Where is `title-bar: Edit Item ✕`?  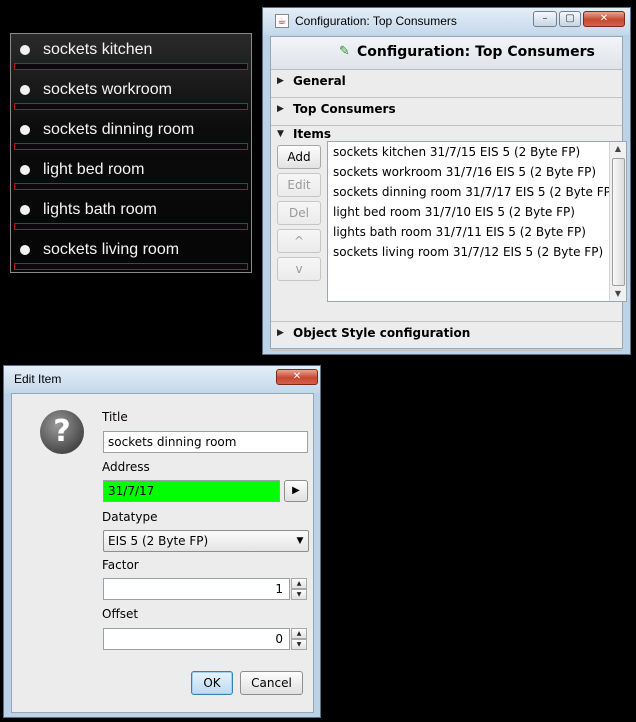 title-bar: Edit Item ✕ is located at coordinates (162, 379).